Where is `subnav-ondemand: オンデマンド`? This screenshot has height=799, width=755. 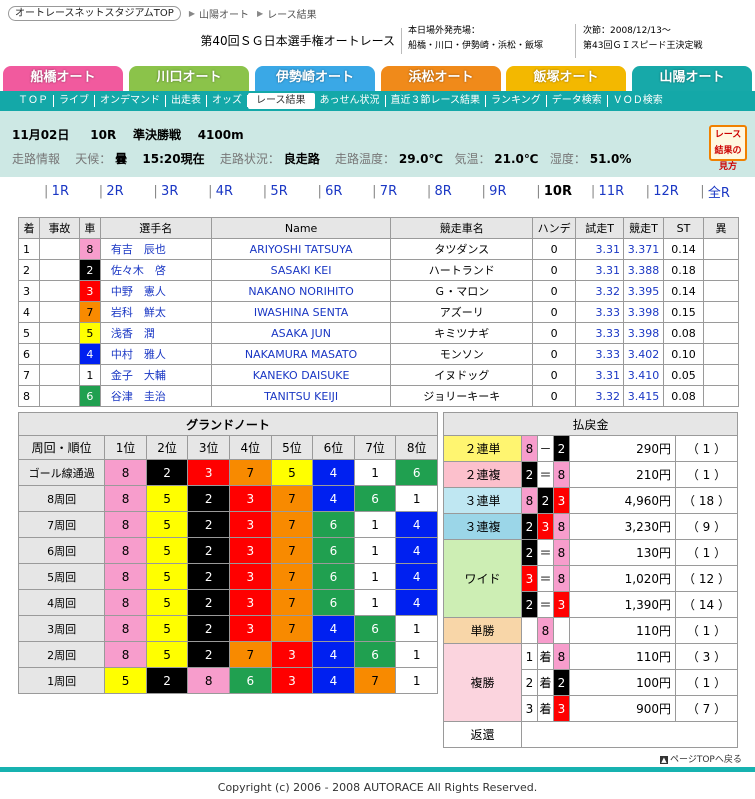 subnav-ondemand: オンデマンド is located at coordinates (130, 101).